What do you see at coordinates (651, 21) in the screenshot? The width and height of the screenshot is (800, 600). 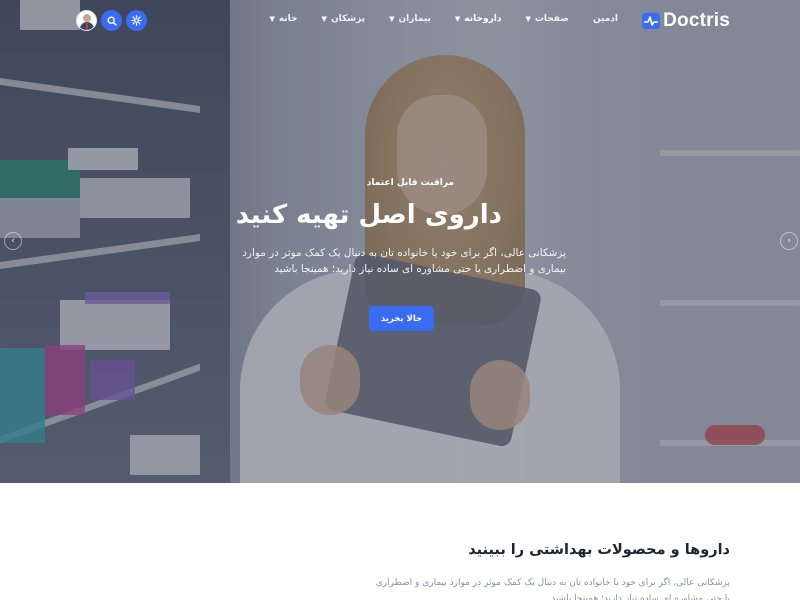 I see `heartbeat-icon` at bounding box center [651, 21].